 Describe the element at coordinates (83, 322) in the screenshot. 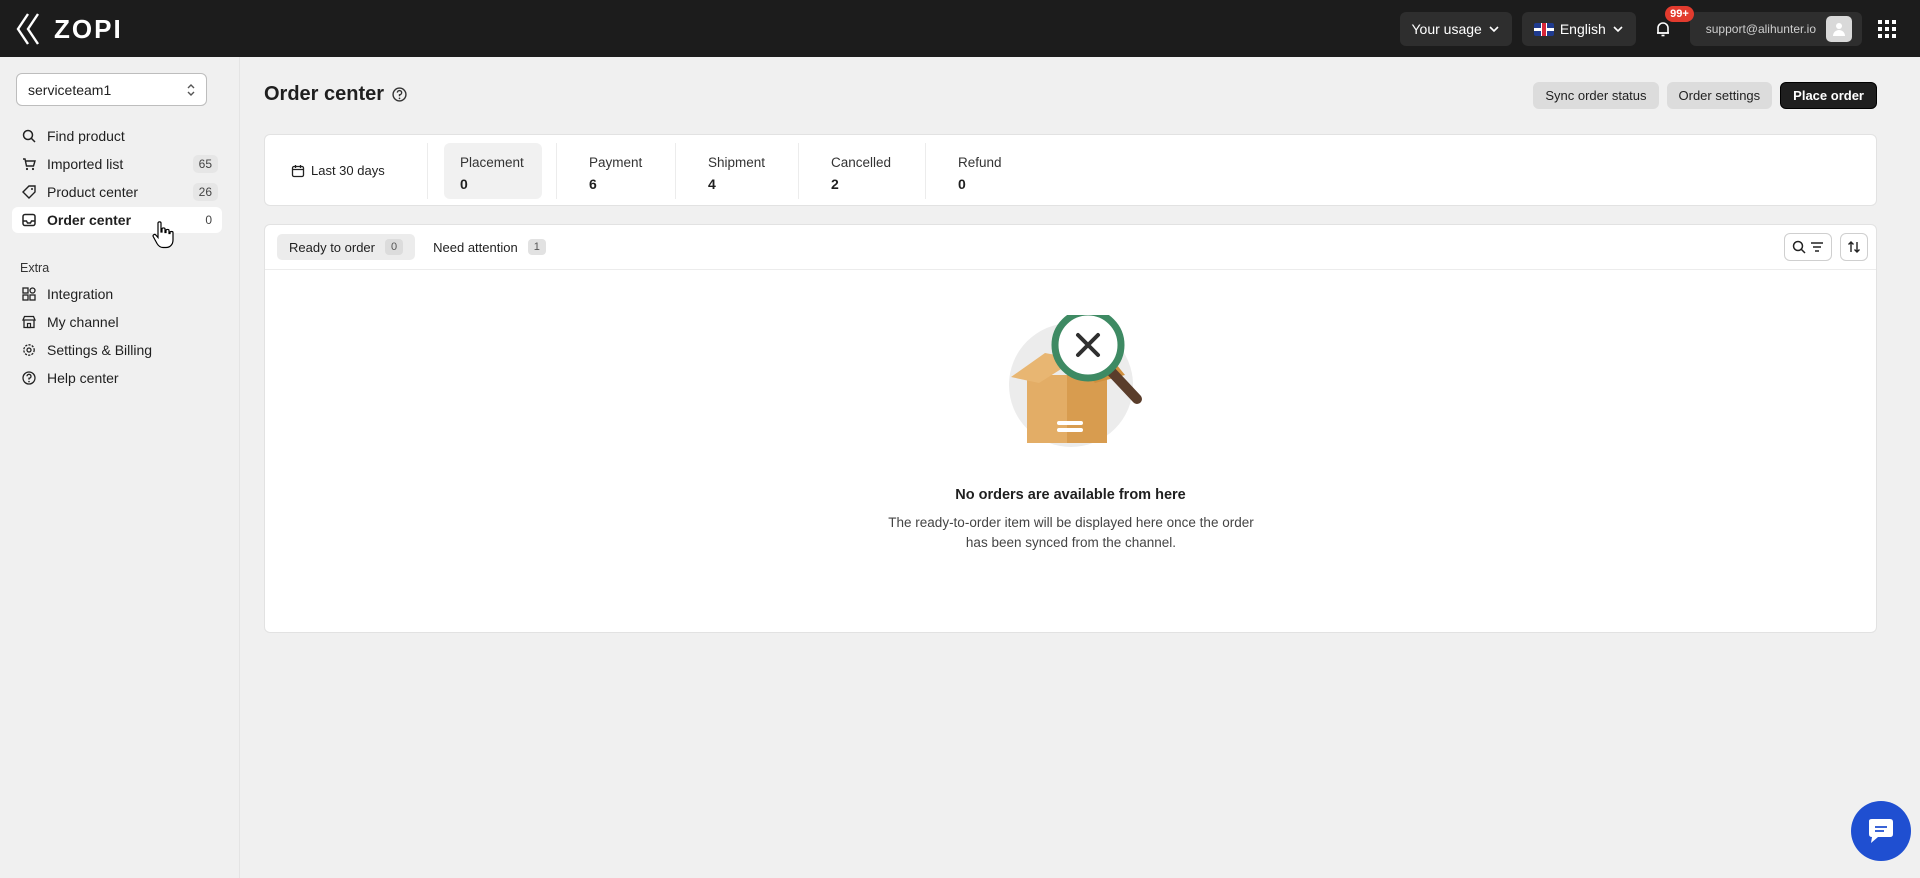

I see `sidebar-item-label: My channel` at that location.